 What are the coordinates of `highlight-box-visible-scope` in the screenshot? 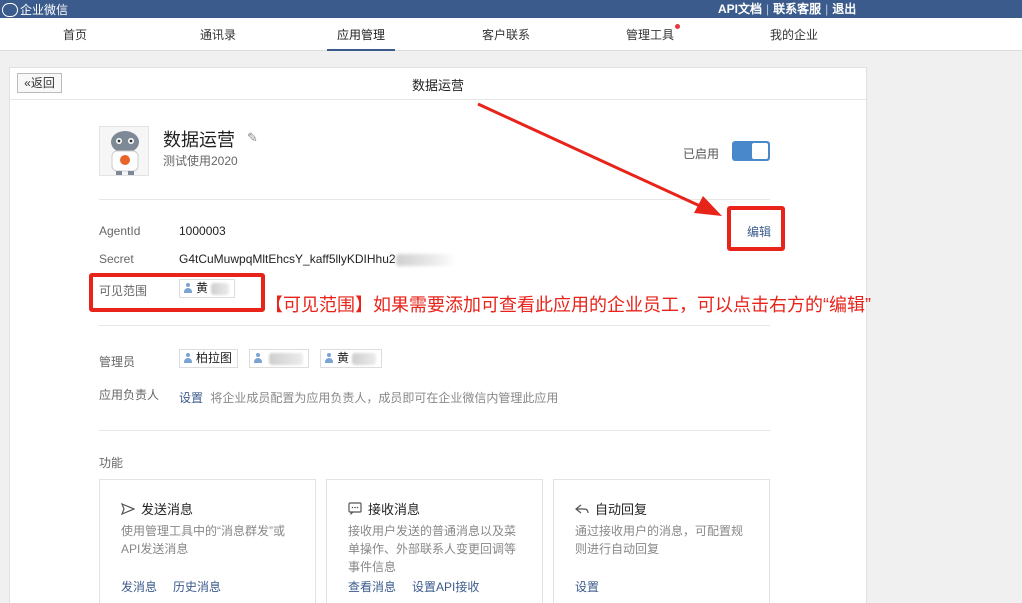 It's located at (177, 292).